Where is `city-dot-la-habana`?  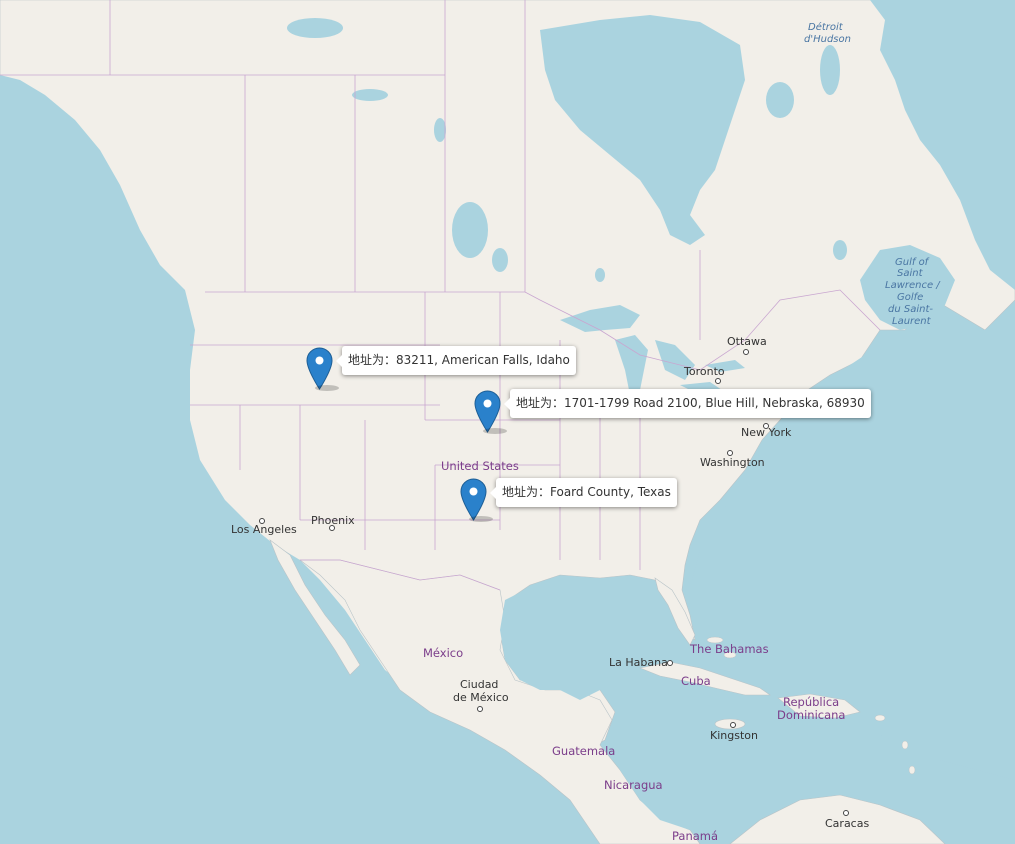
city-dot-la-habana is located at coordinates (670, 663).